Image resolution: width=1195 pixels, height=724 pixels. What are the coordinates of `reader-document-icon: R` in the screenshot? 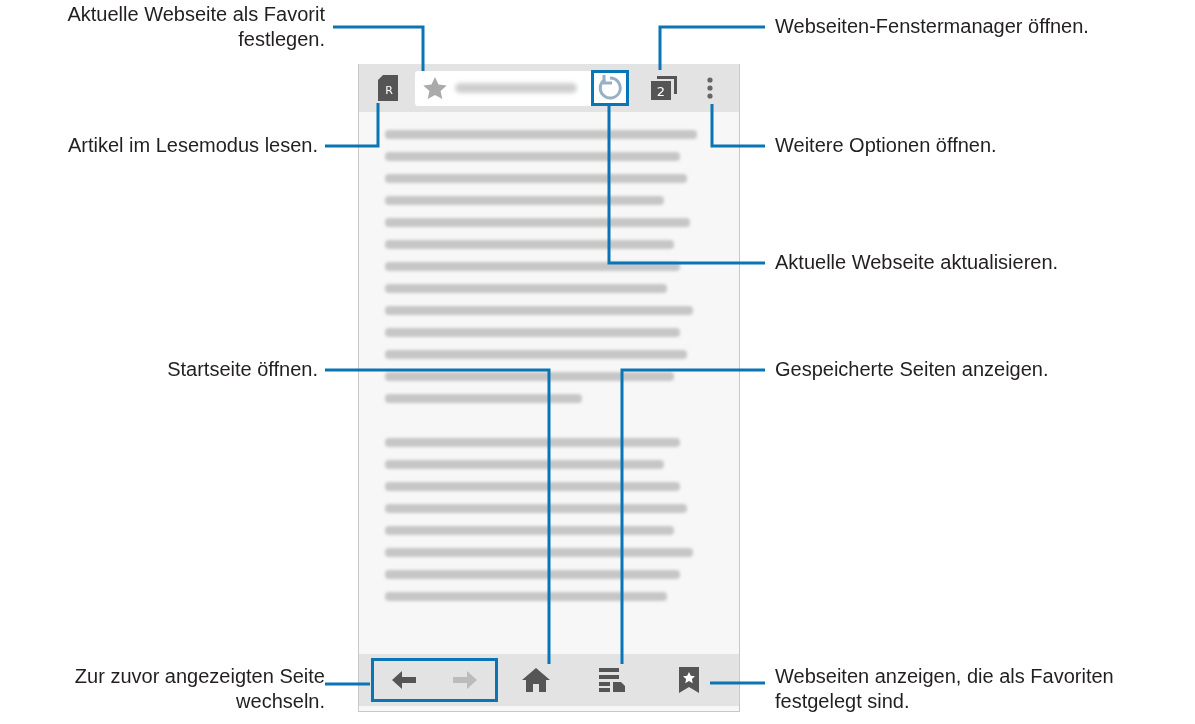 It's located at (388, 88).